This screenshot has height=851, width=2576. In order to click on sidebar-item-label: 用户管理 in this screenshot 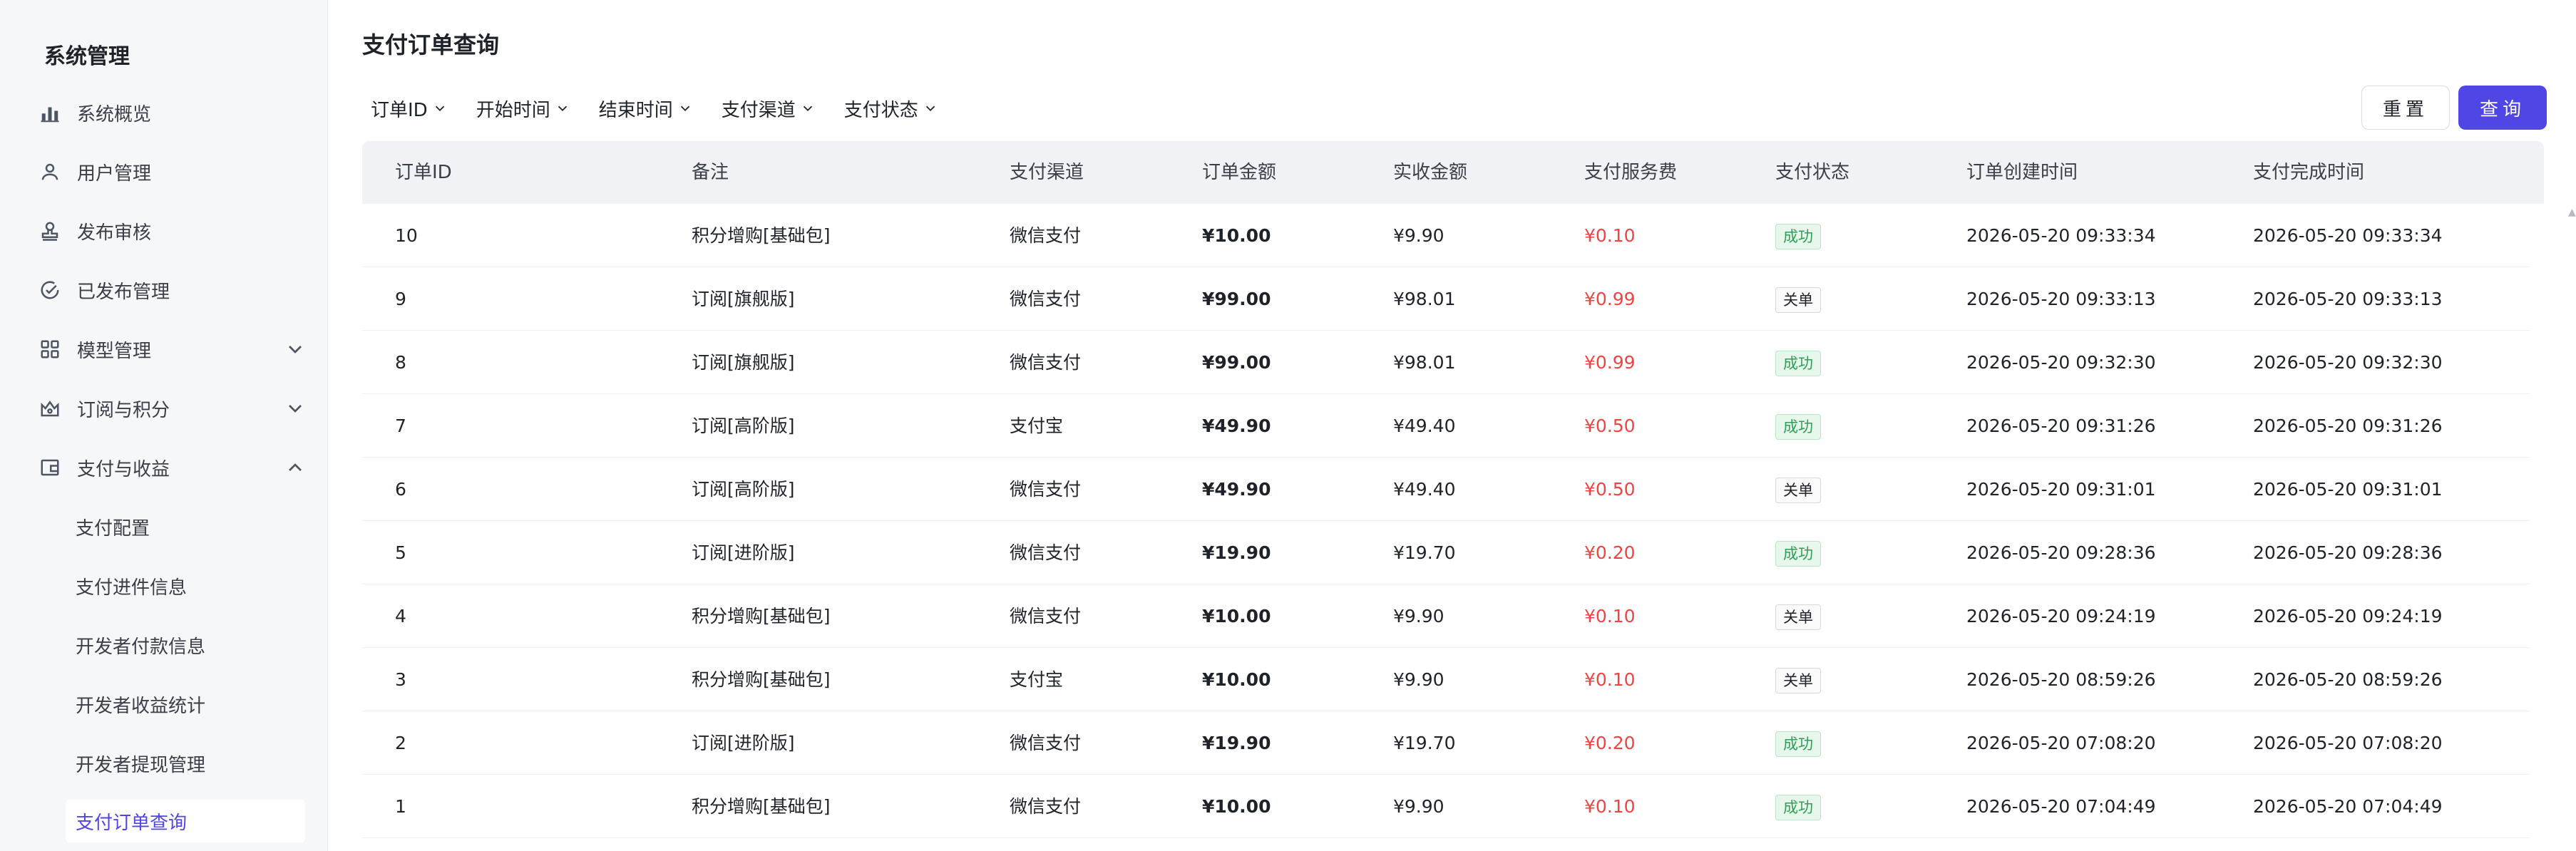, I will do `click(114, 174)`.